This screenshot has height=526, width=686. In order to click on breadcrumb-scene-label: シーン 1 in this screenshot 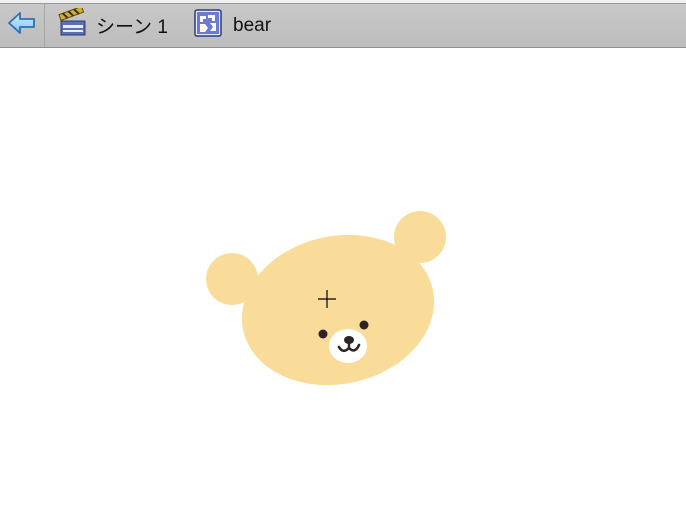, I will do `click(132, 27)`.